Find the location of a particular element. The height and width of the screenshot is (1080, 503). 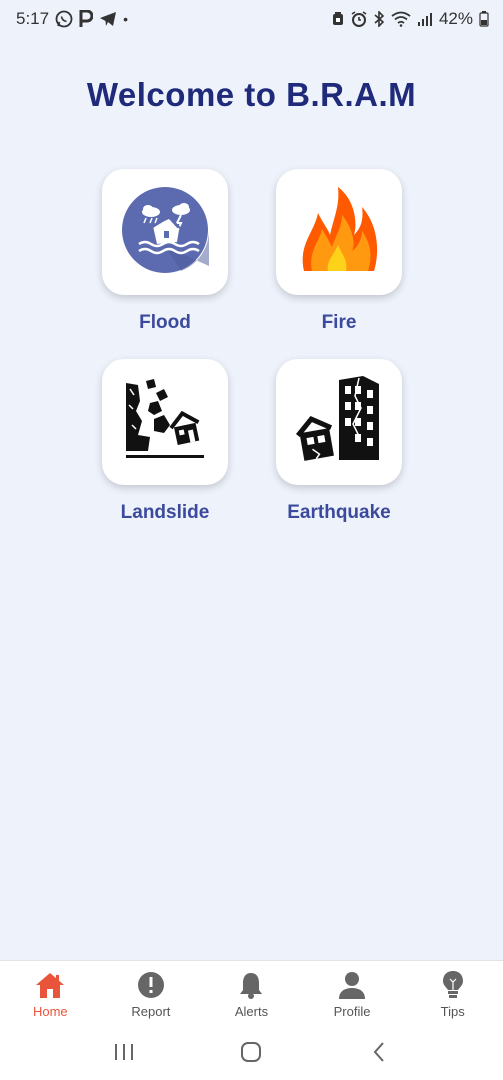

earthquake-label: Earthquake is located at coordinates (339, 513).